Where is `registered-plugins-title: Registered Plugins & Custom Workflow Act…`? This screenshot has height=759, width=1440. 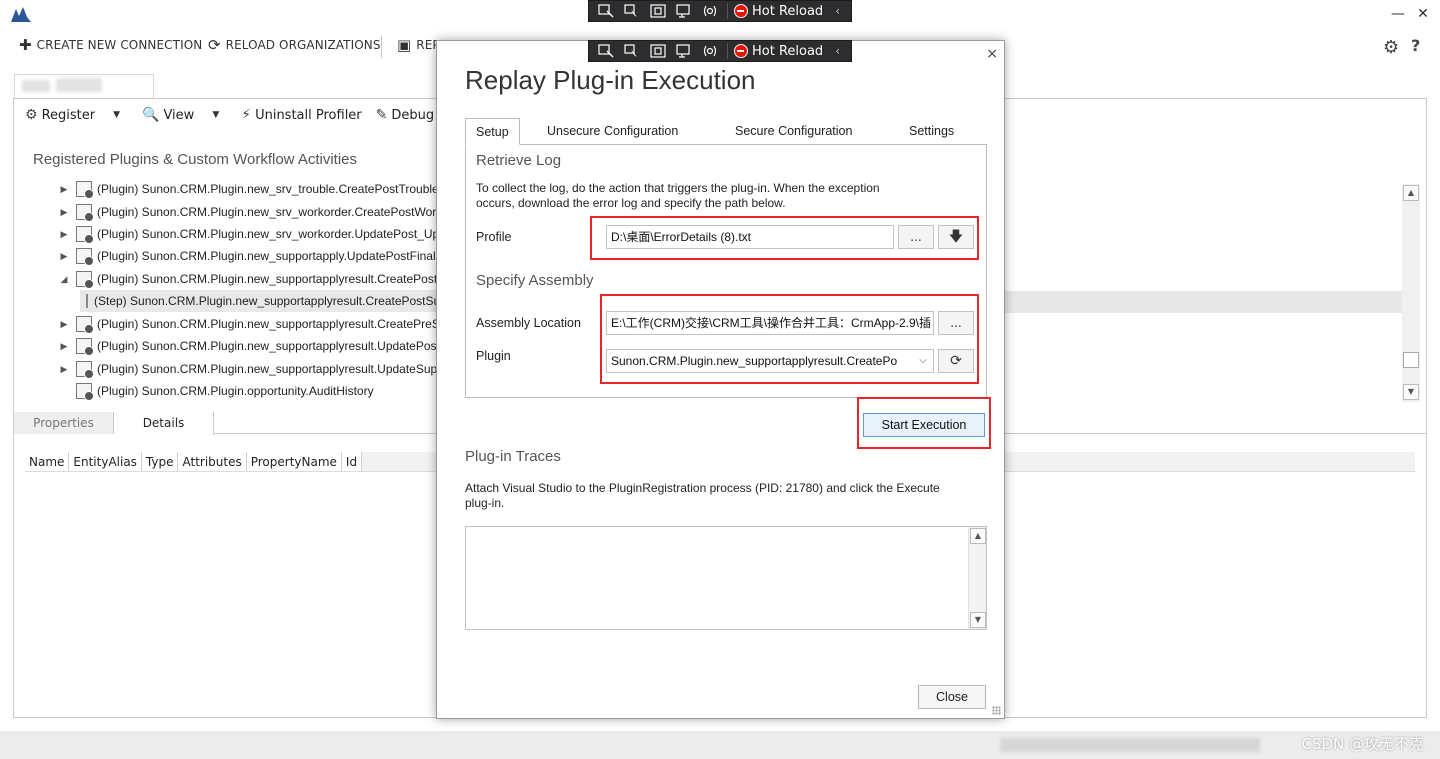
registered-plugins-title: Registered Plugins & Custom Workflow Act… is located at coordinates (195, 159).